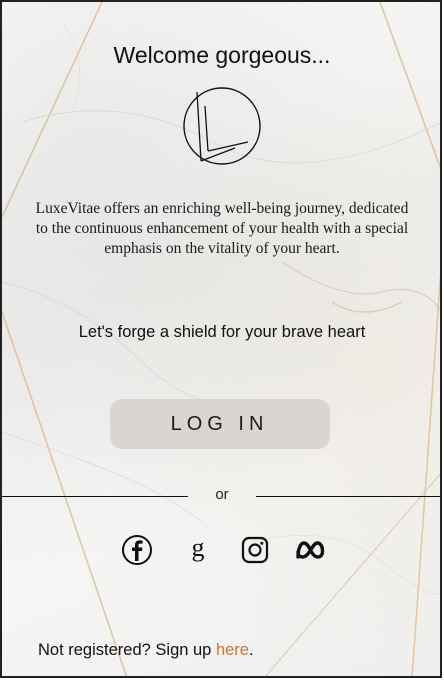  I want to click on divider-right, so click(348, 496).